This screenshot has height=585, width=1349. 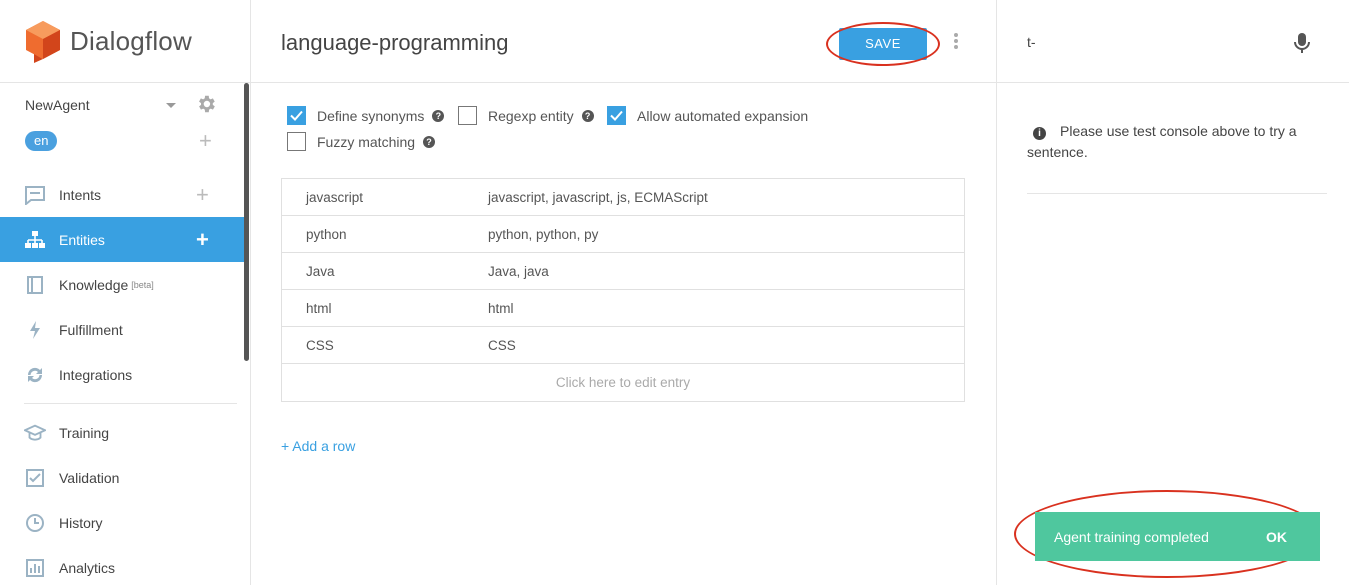 What do you see at coordinates (122, 522) in the screenshot?
I see `sidebar-item-history: History` at bounding box center [122, 522].